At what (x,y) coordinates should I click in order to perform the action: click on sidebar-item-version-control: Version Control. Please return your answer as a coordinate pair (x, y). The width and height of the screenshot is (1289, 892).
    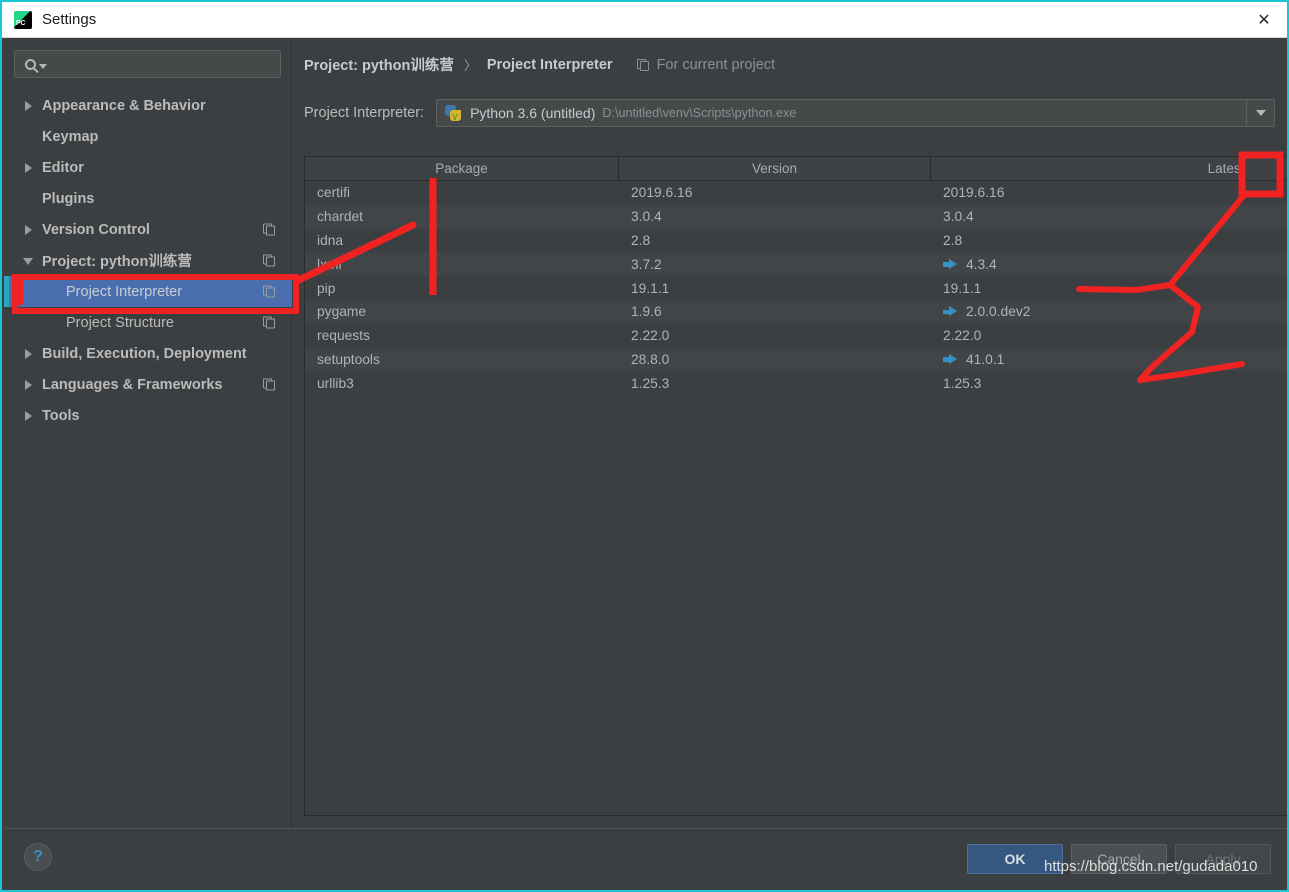
    Looking at the image, I should click on (148, 229).